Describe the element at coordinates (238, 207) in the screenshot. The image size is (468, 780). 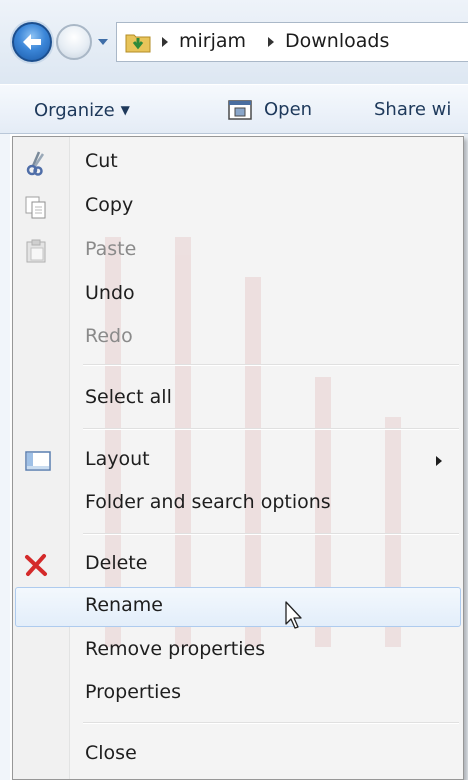
I see `menu-item-copy: Copy` at that location.